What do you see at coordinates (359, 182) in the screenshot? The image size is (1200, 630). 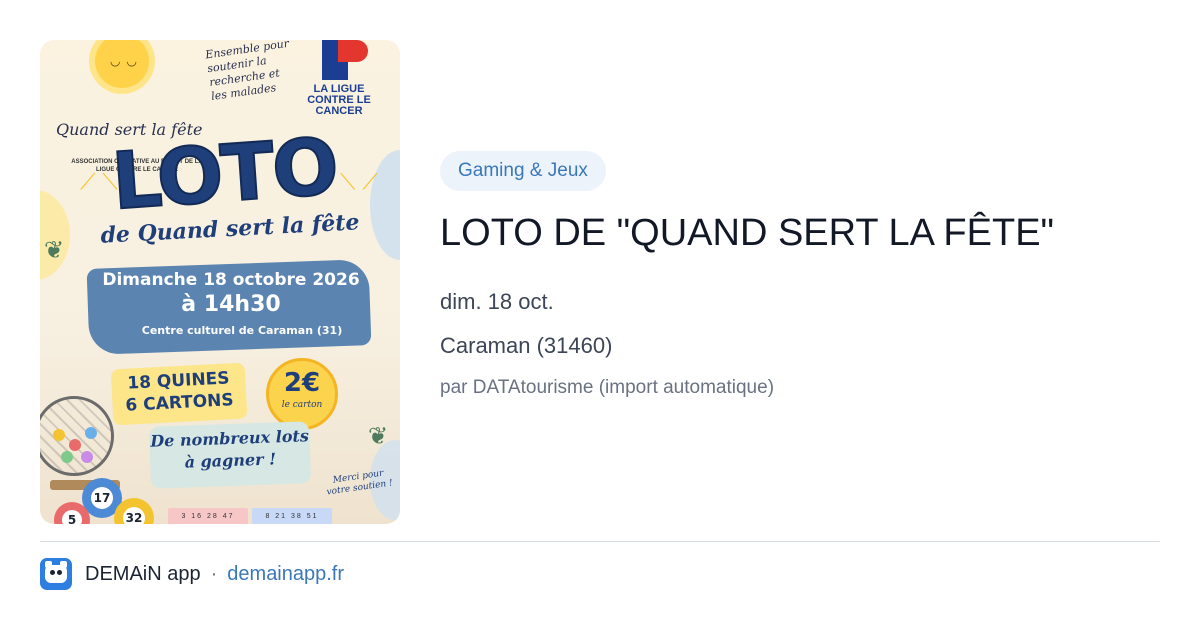 I see `sun-rays-icon: ⟍ ⟋` at bounding box center [359, 182].